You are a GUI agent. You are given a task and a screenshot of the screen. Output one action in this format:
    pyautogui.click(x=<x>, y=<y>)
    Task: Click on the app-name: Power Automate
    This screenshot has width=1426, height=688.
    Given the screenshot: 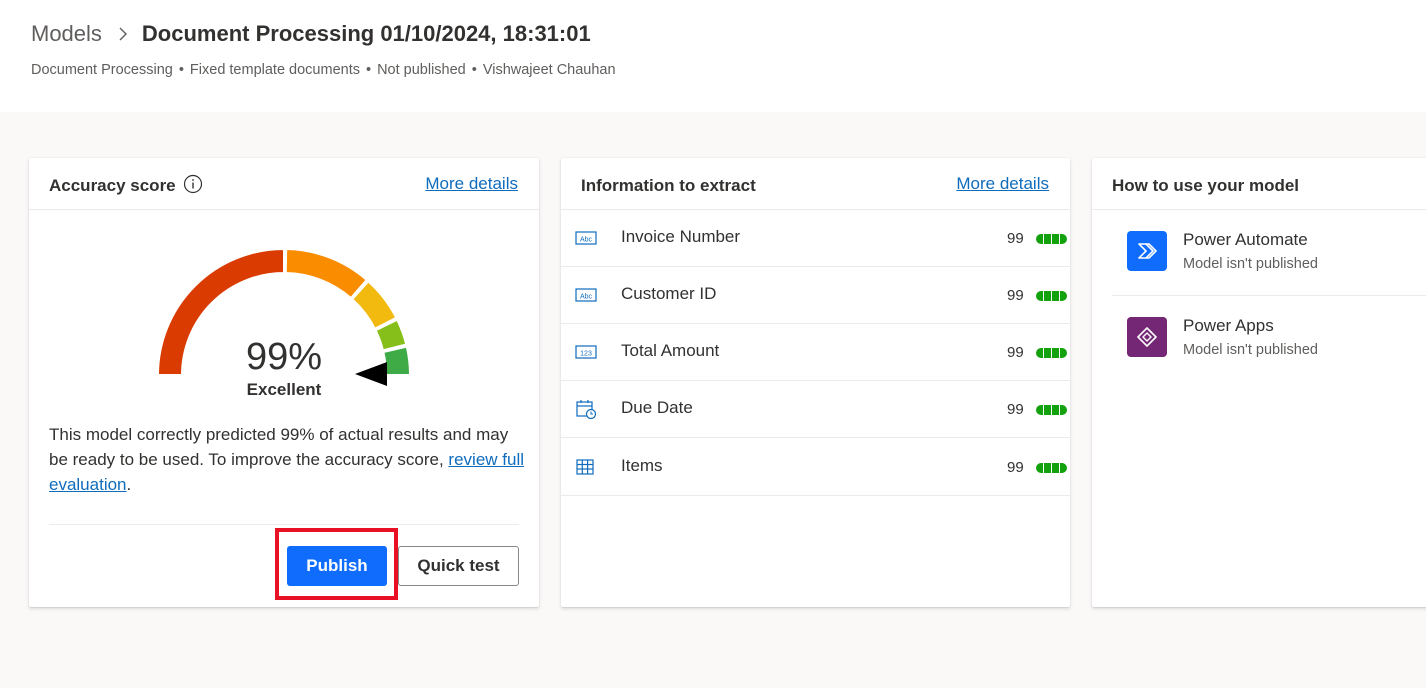 What is the action you would take?
    pyautogui.click(x=1245, y=239)
    